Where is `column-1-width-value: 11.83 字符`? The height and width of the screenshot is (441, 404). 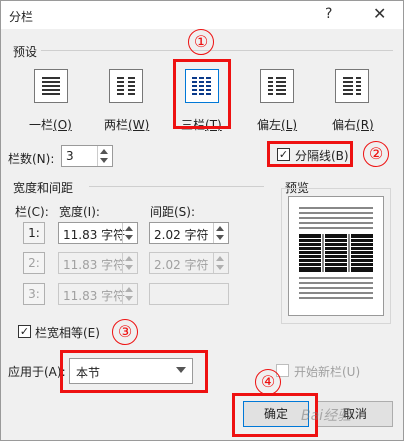
column-1-width-value: 11.83 字符 is located at coordinates (94, 235).